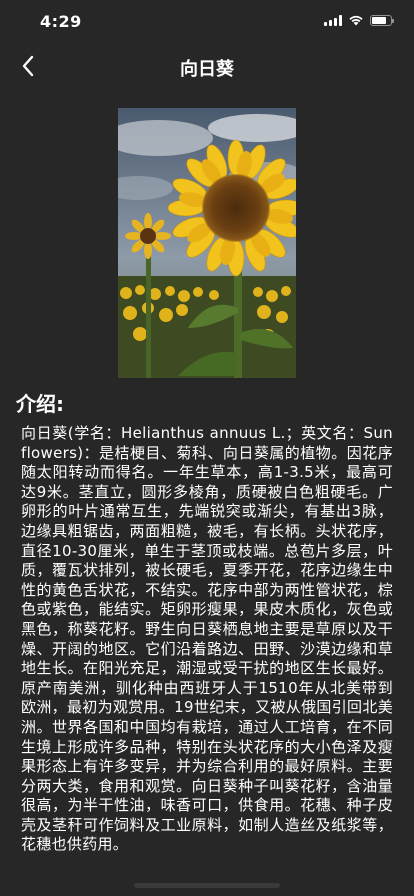 The image size is (414, 896). What do you see at coordinates (333, 20) in the screenshot?
I see `cellular-signal-icon` at bounding box center [333, 20].